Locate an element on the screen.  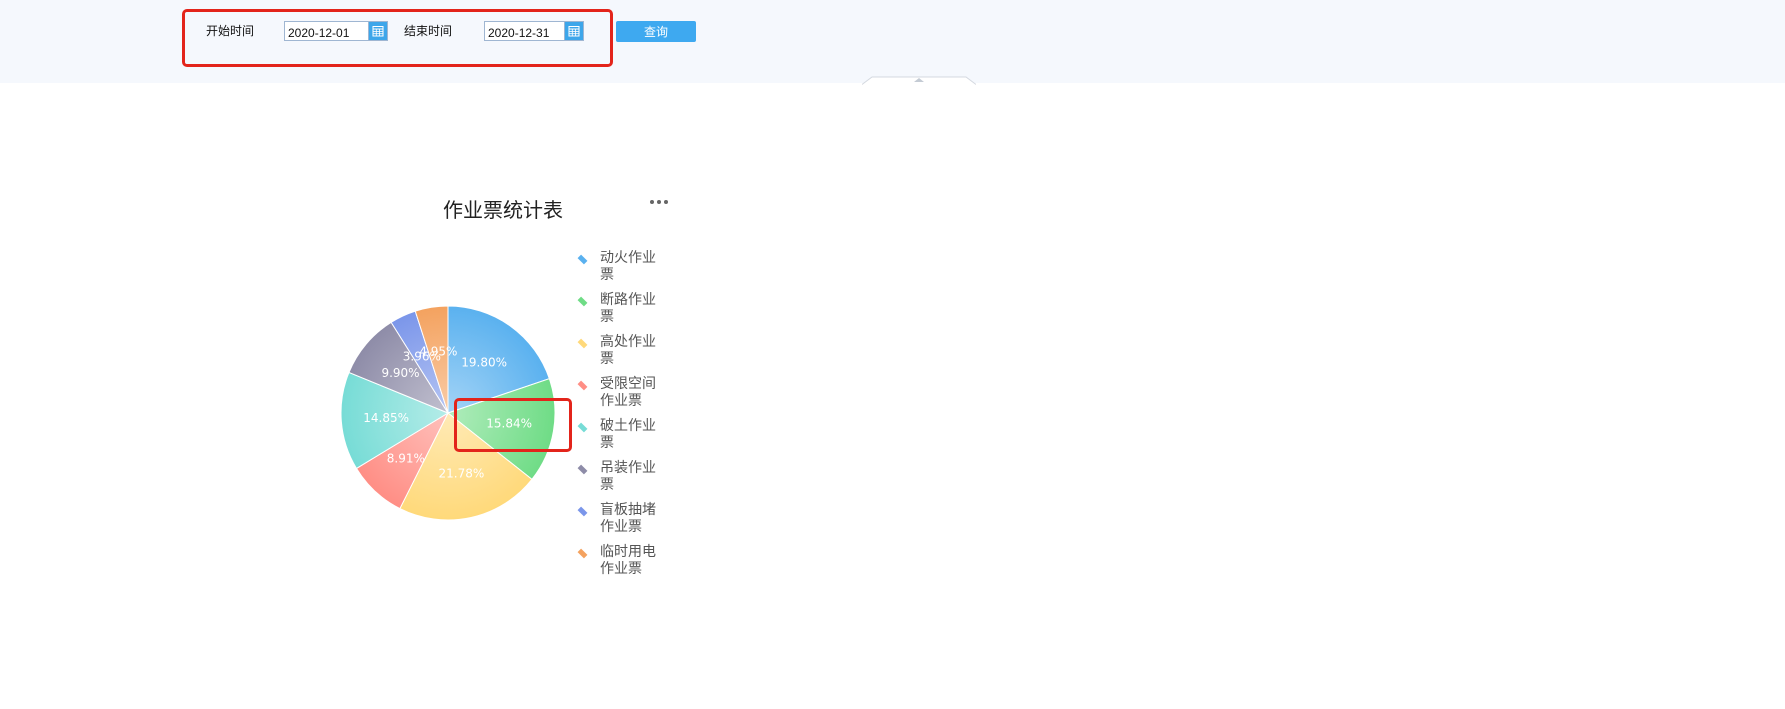
legend-label: 破土作业票 is located at coordinates (628, 434).